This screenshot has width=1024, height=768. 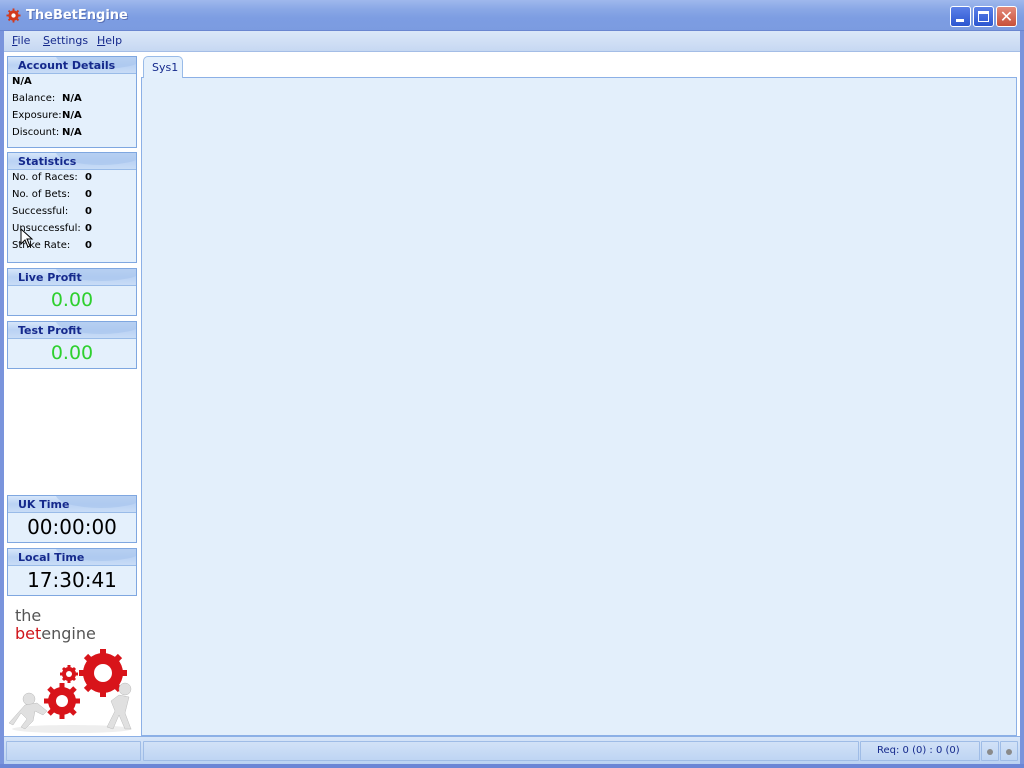 I want to click on status-cell-requests: Req: 0 (0) : 0 (0), so click(x=920, y=751).